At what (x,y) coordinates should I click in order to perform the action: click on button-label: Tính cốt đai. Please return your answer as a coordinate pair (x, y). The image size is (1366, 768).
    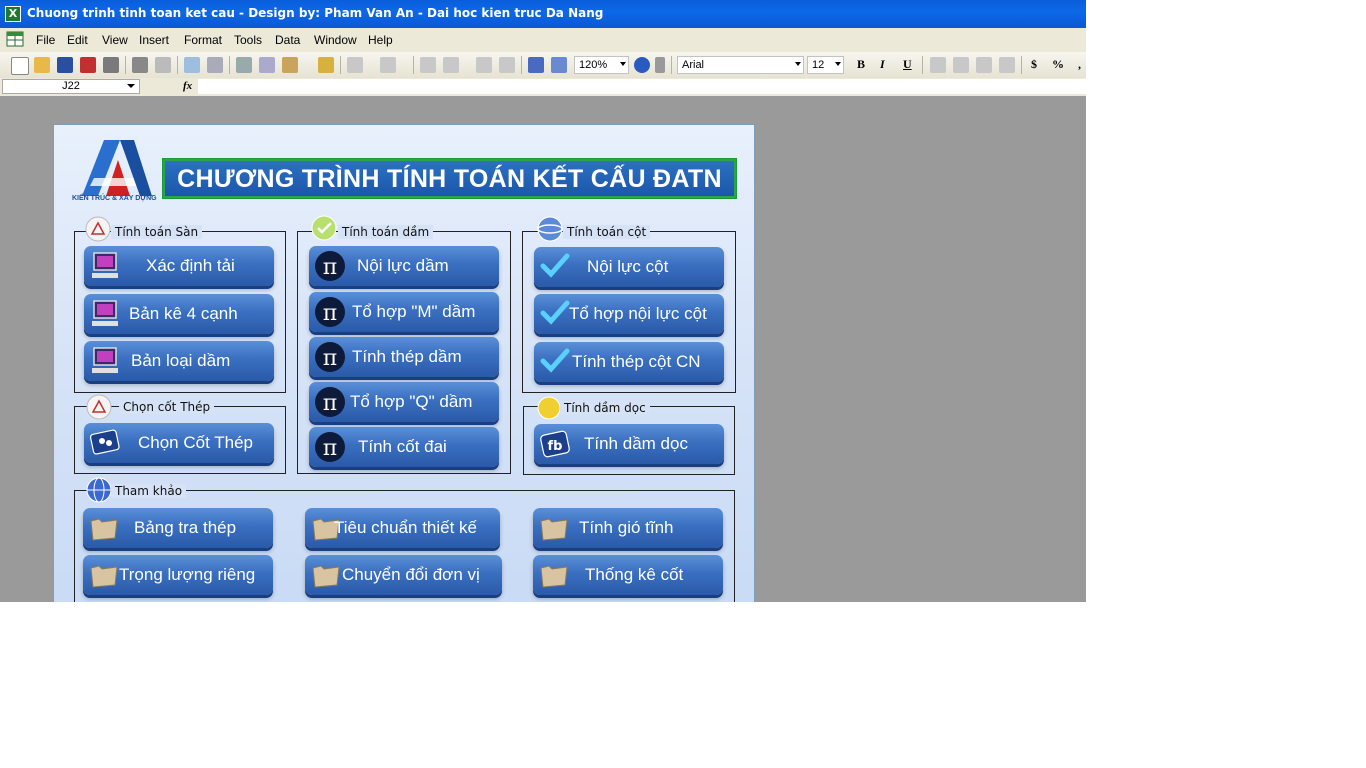
    Looking at the image, I should click on (402, 446).